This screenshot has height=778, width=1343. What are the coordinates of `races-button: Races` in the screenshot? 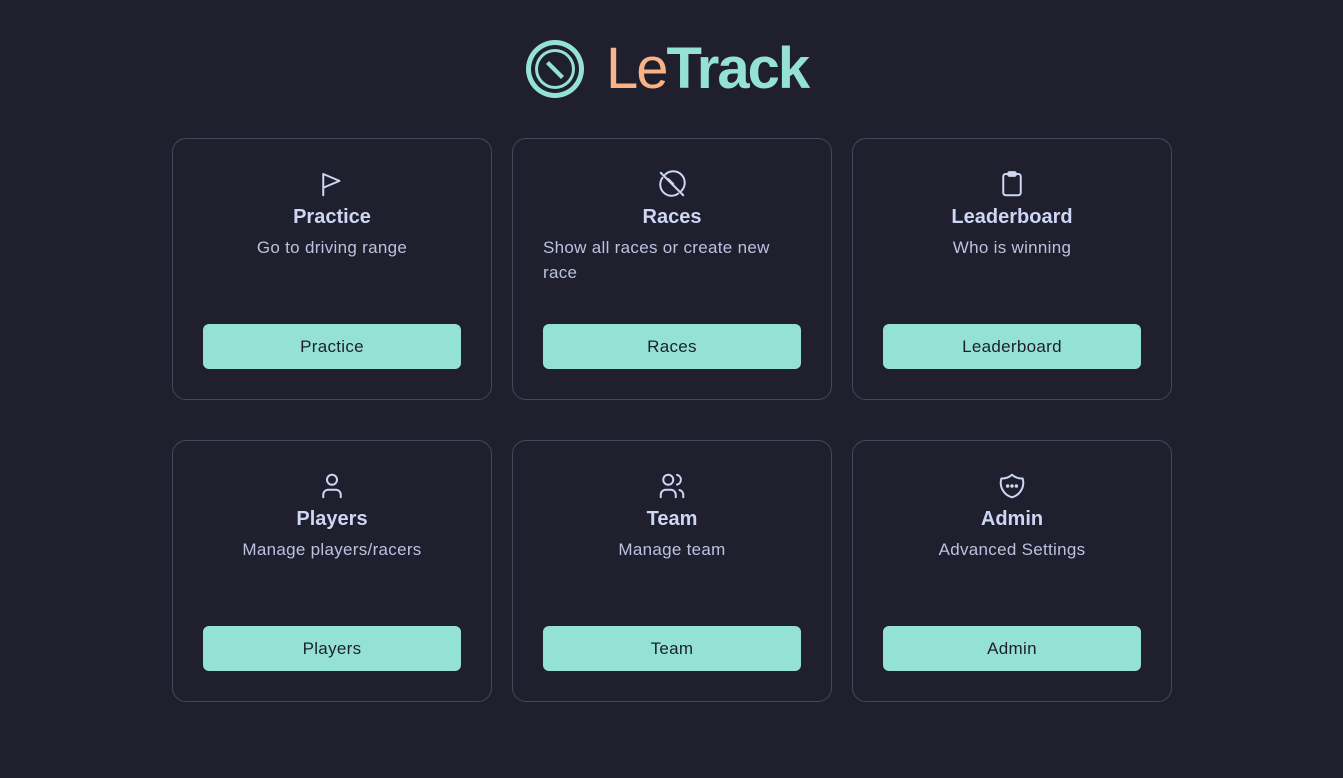 It's located at (672, 346).